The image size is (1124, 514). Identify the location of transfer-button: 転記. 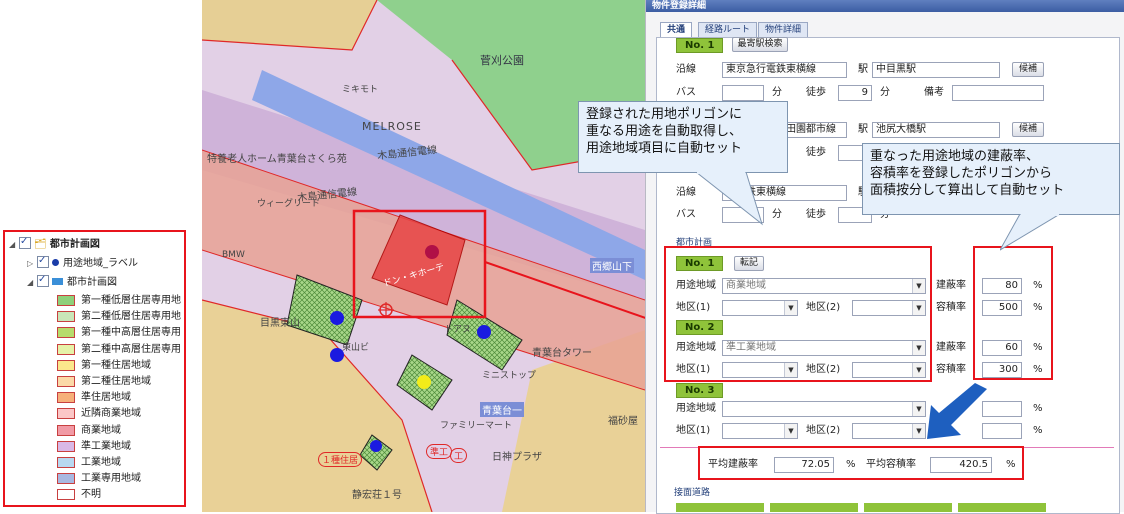
(749, 263).